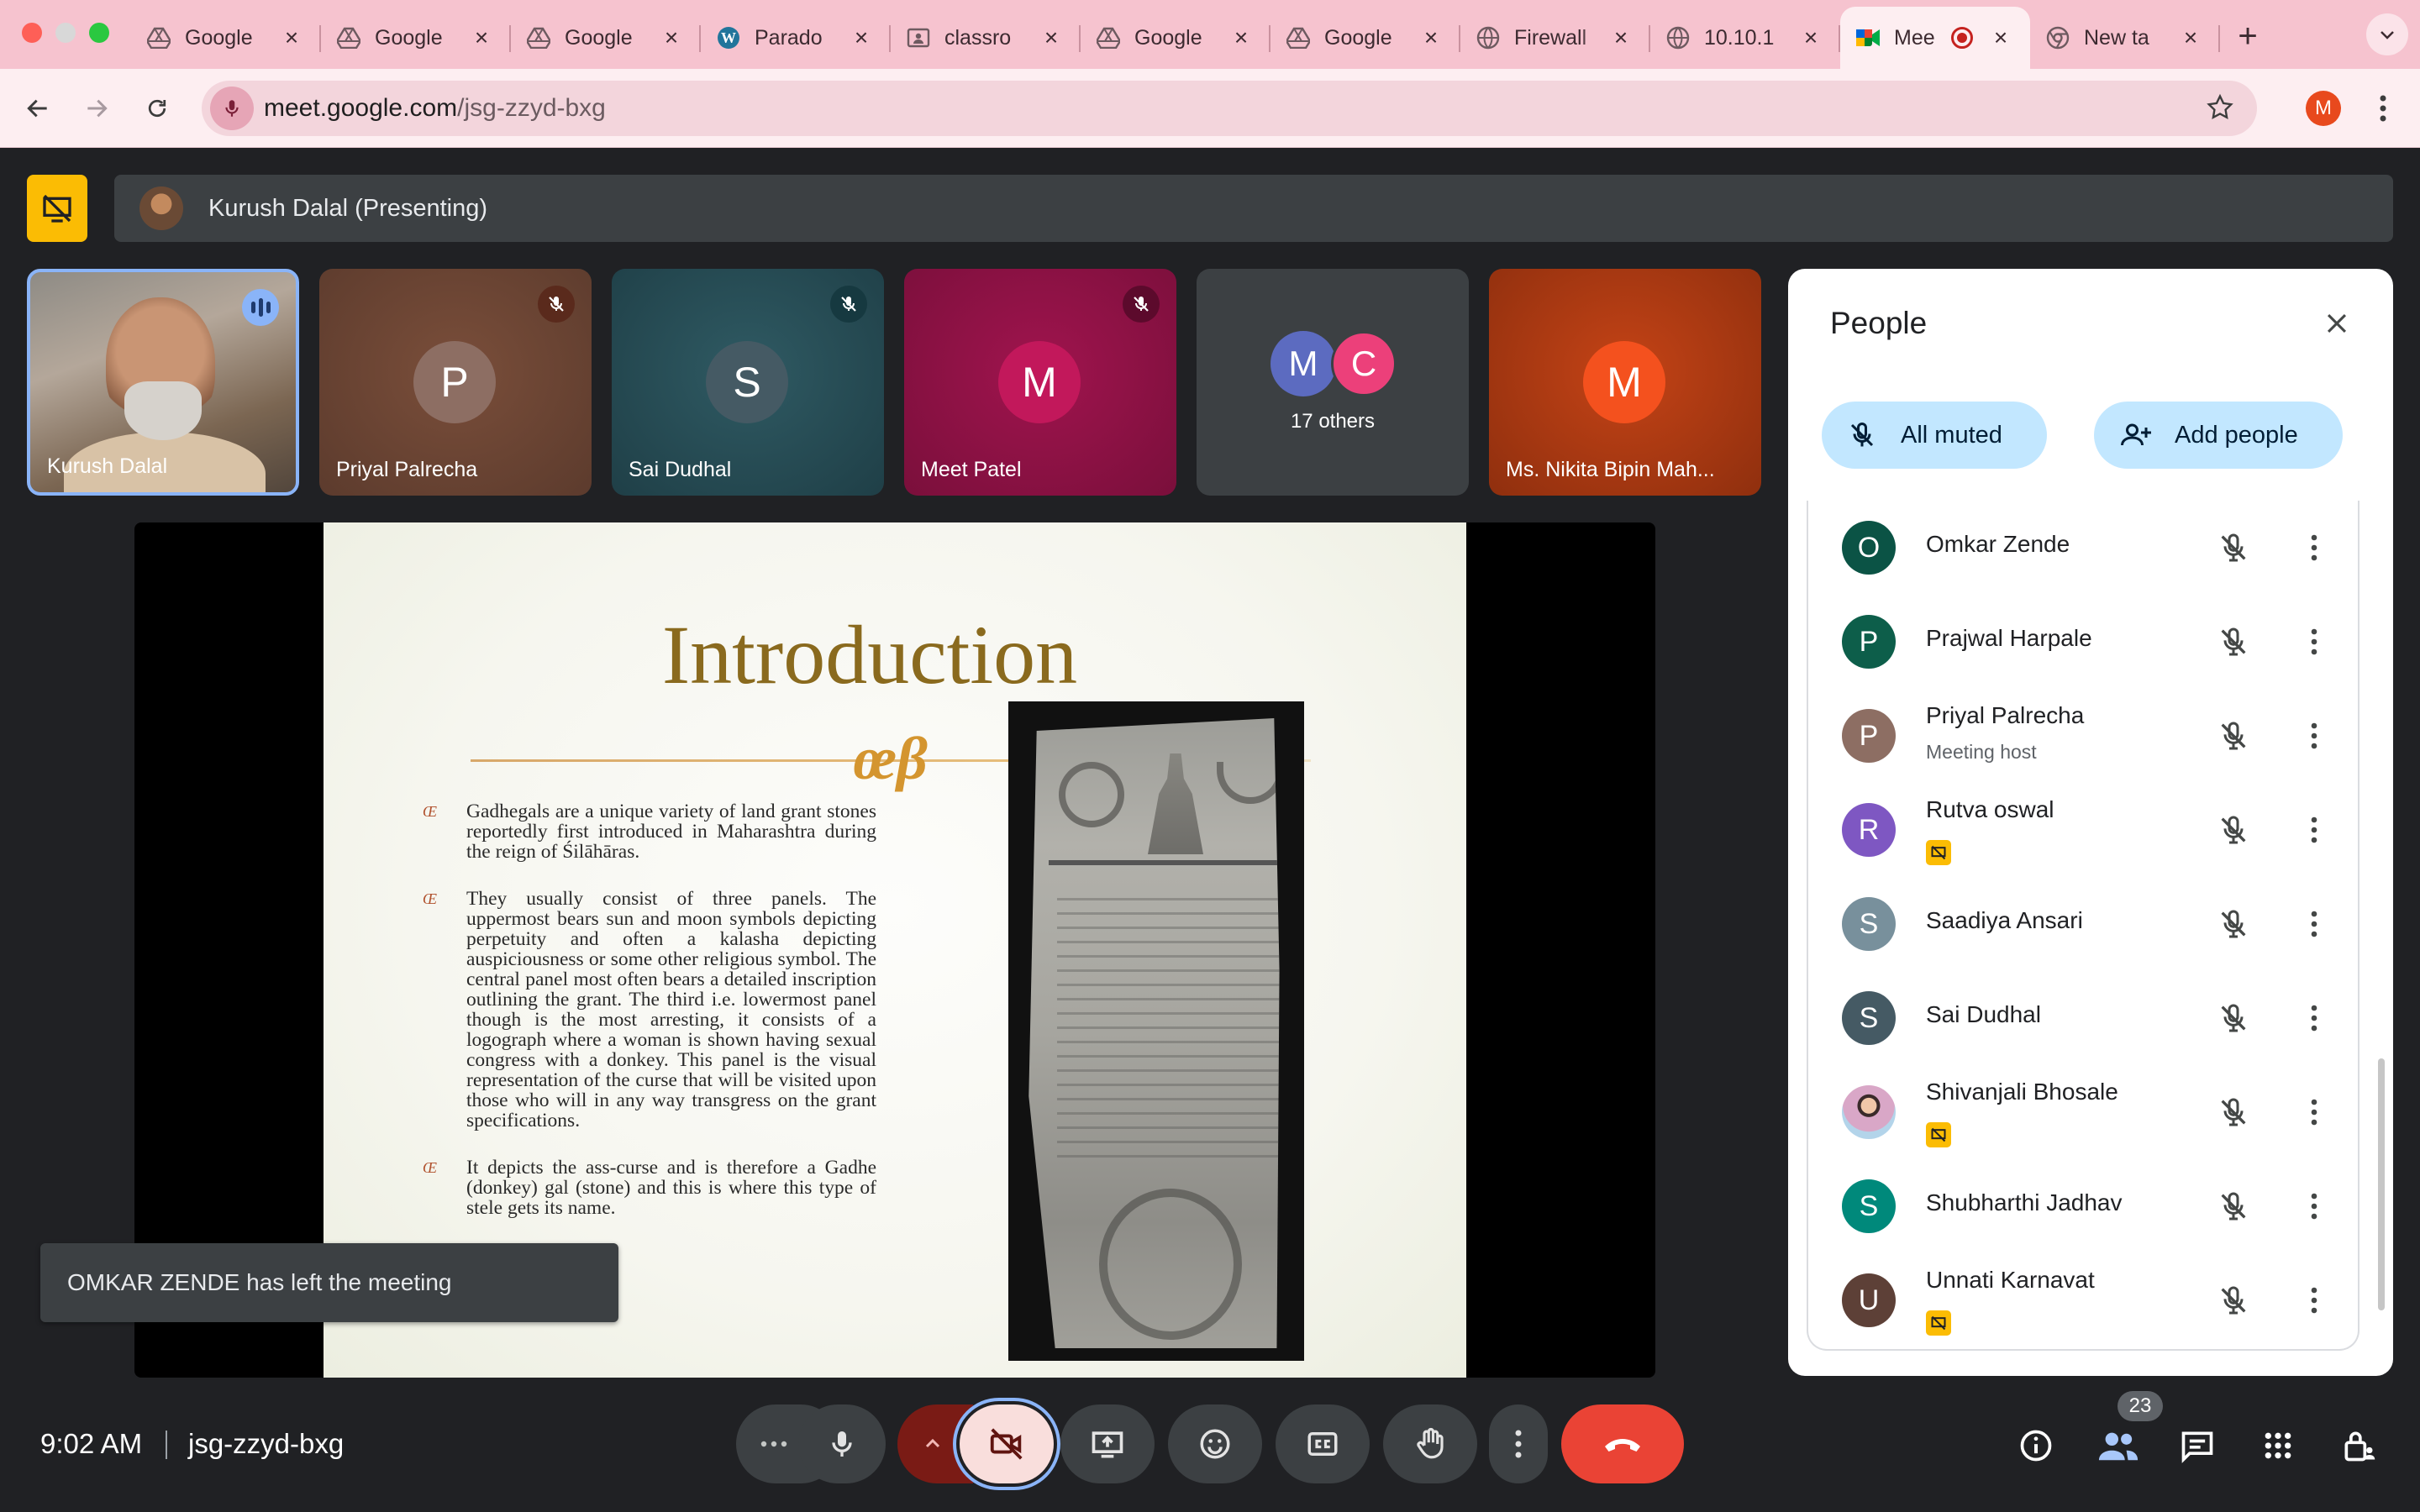 Image resolution: width=2420 pixels, height=1512 pixels. Describe the element at coordinates (1745, 38) in the screenshot. I see `browser-tab: 10.10.1 ×` at that location.